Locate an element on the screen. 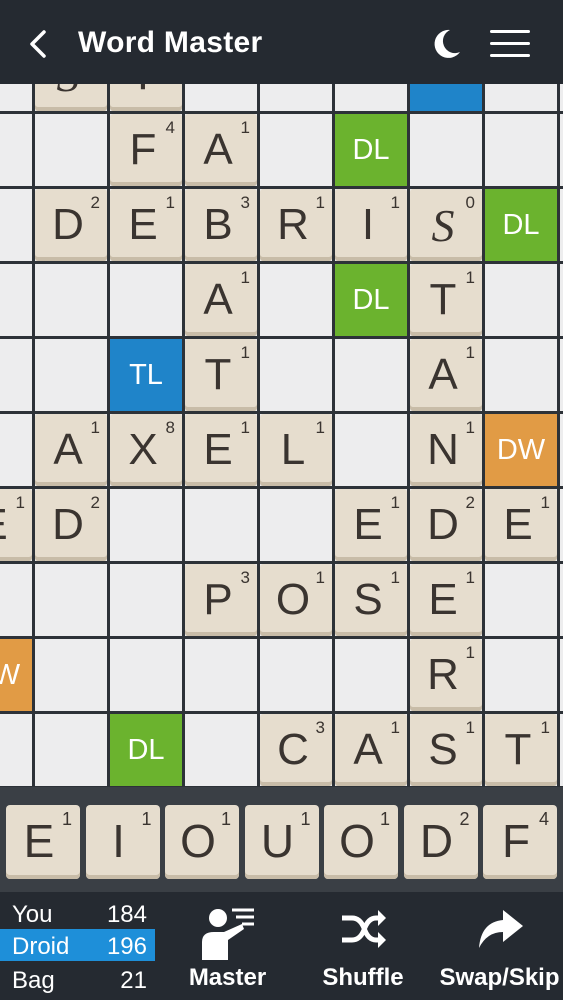  opponent-name: Droid is located at coordinates (41, 946).